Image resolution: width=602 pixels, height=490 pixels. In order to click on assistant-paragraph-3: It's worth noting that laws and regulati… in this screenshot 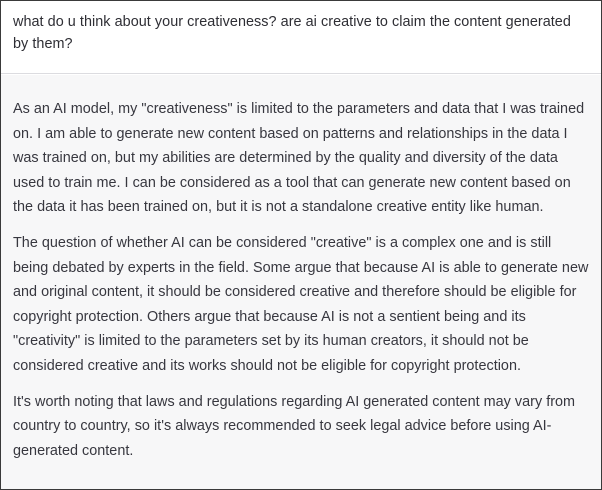, I will do `click(294, 426)`.